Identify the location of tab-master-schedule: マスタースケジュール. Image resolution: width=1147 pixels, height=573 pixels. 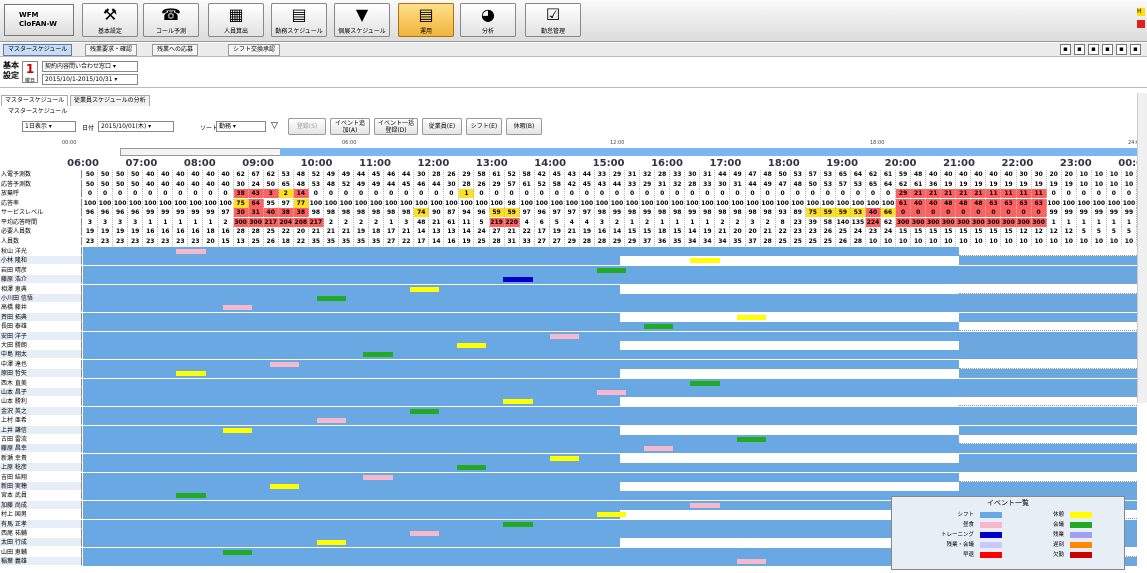
(35, 100).